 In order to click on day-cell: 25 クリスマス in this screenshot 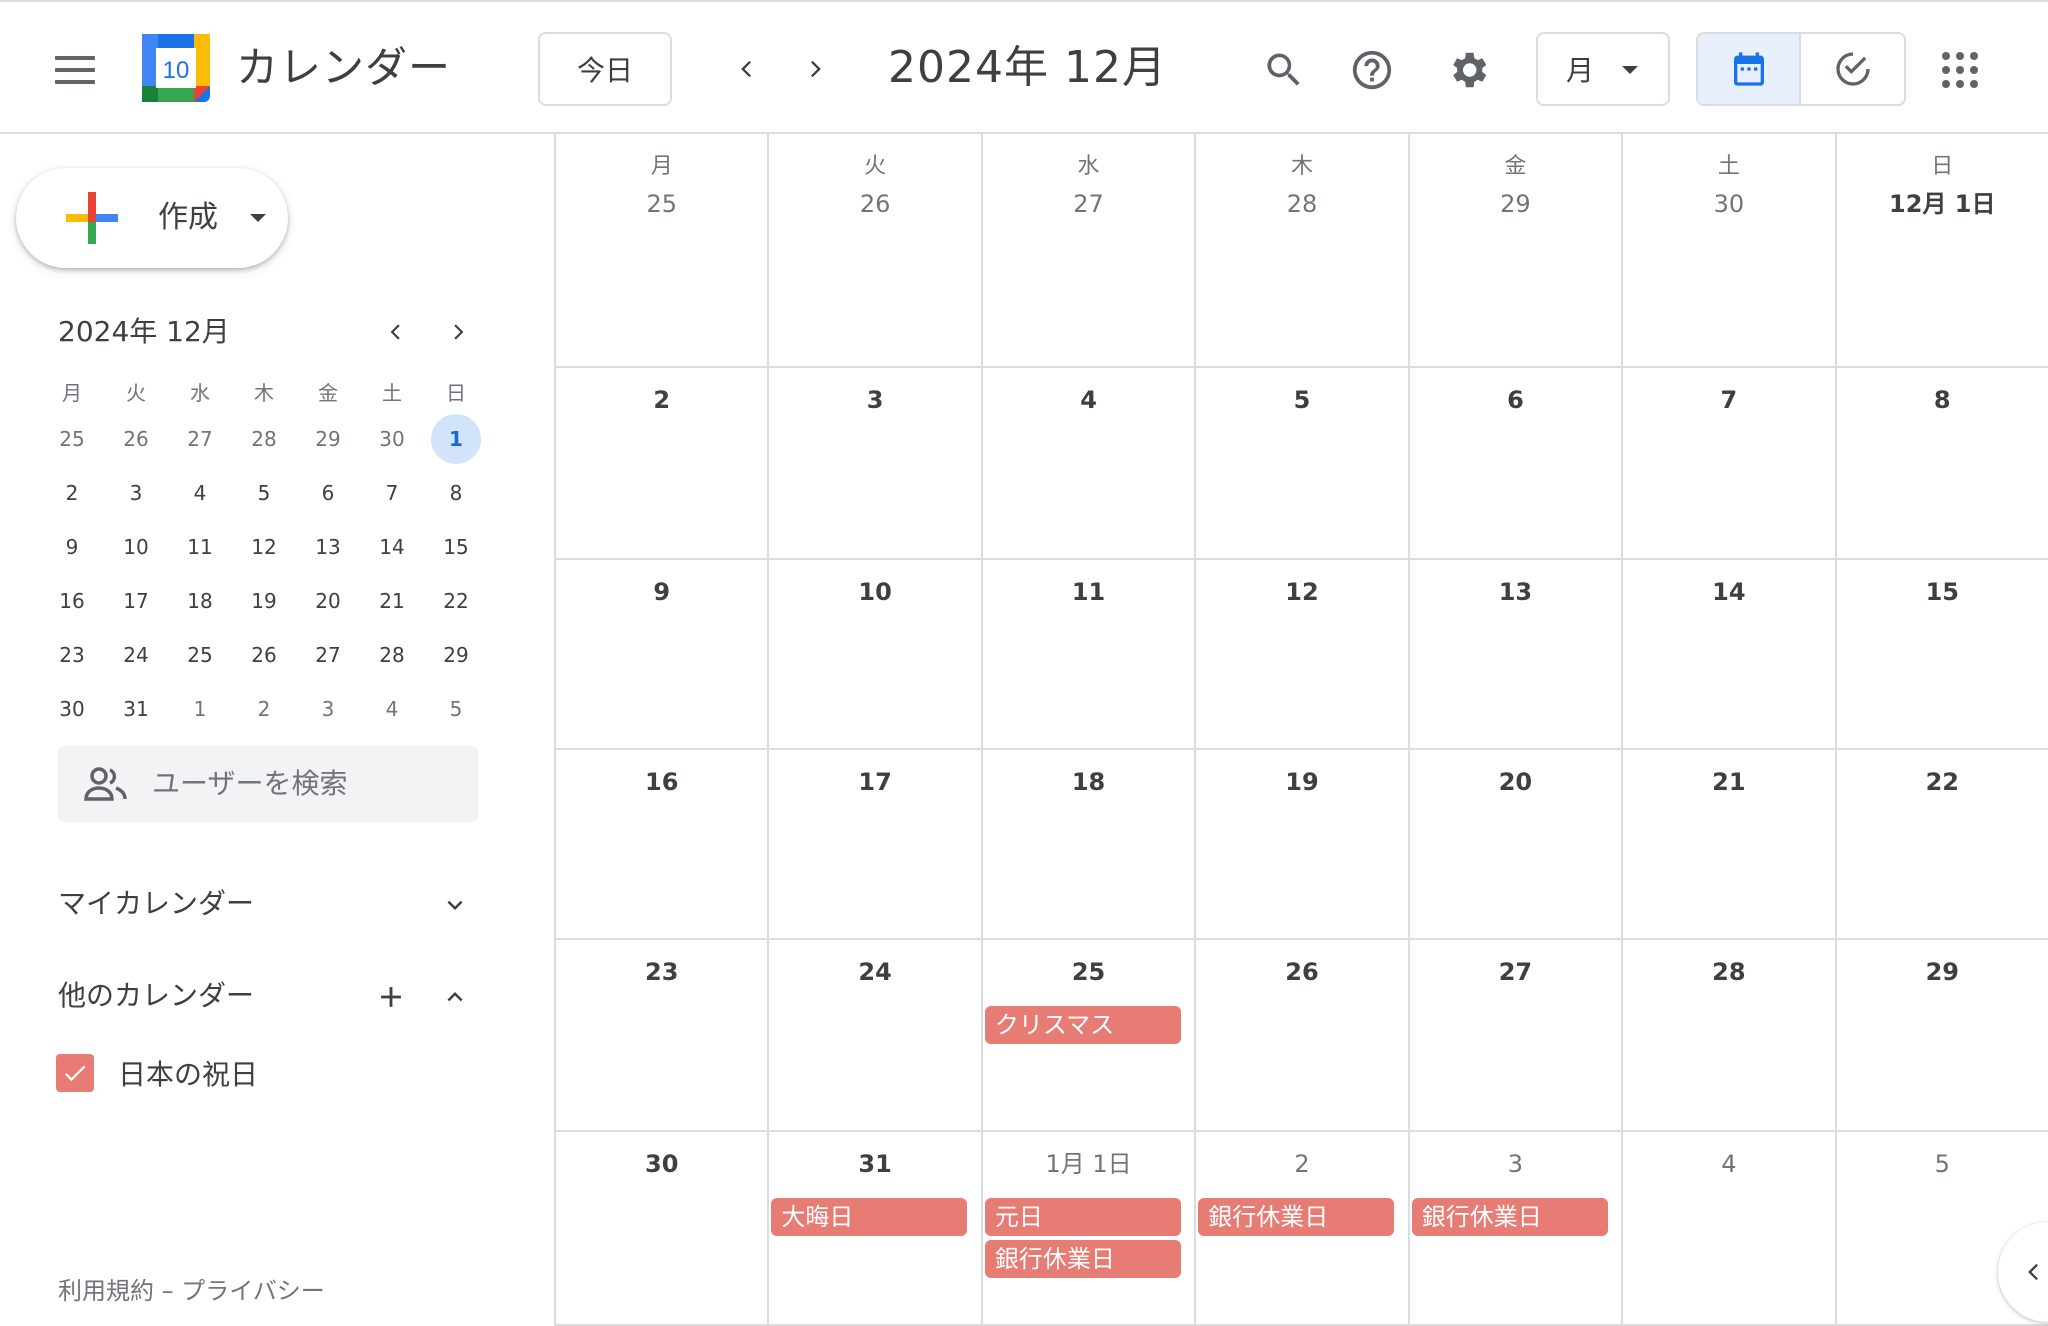, I will do `click(1090, 1035)`.